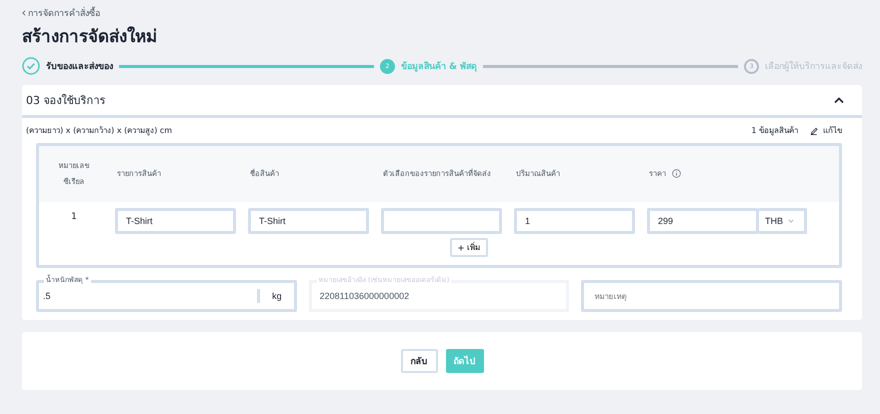 Image resolution: width=880 pixels, height=414 pixels. I want to click on currency-dropdown: THB, so click(783, 221).